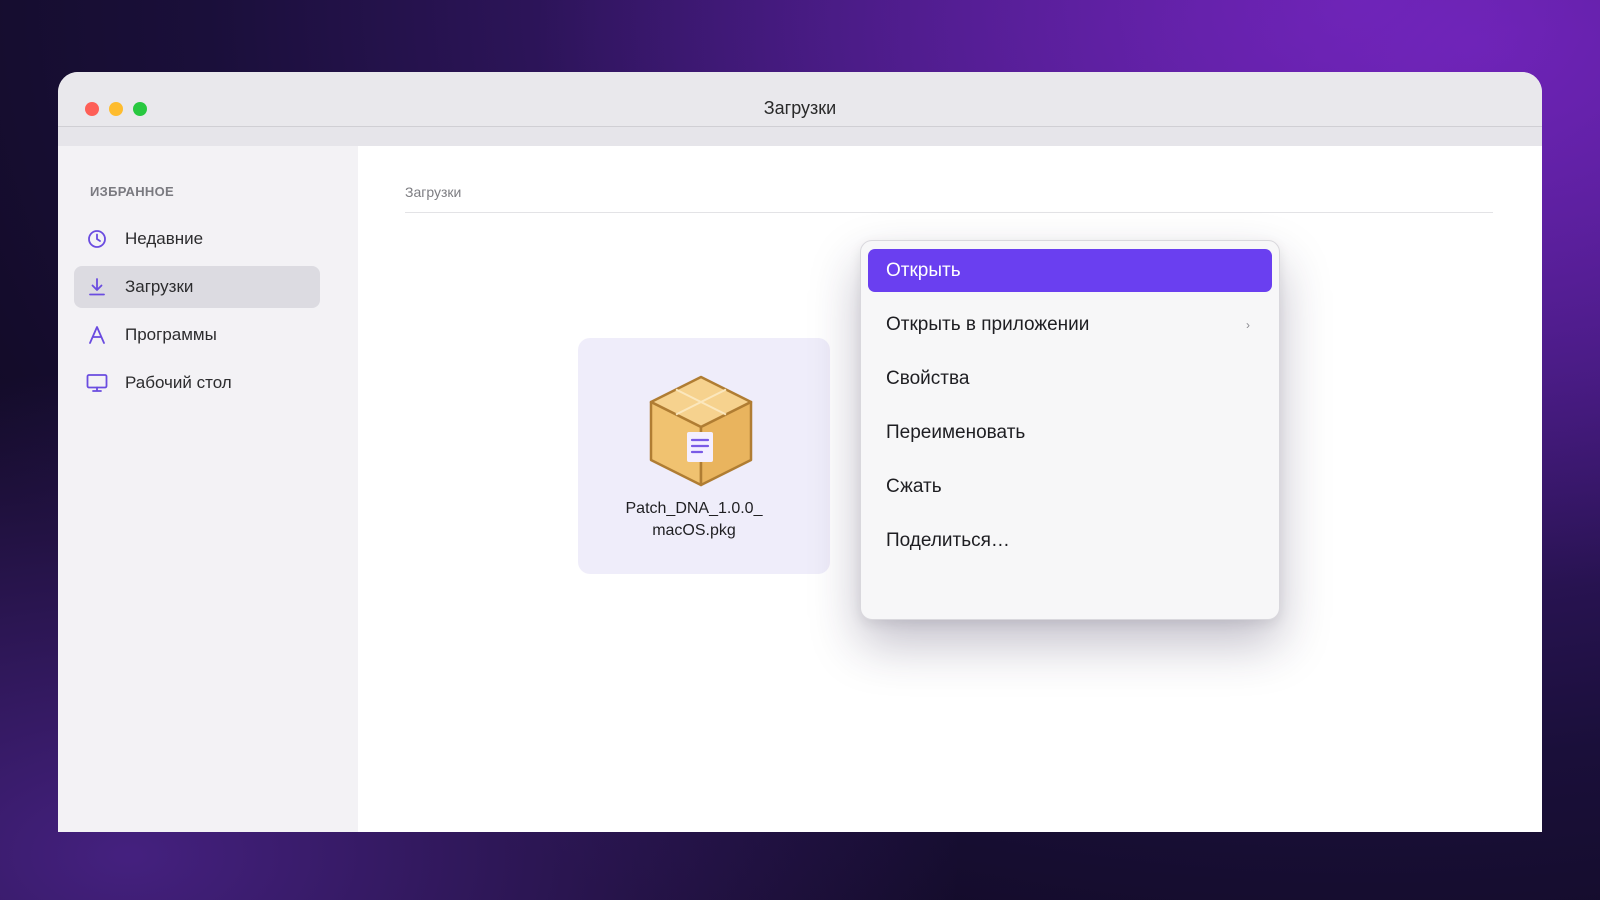 This screenshot has height=900, width=1600. What do you see at coordinates (97, 287) in the screenshot?
I see `download-icon` at bounding box center [97, 287].